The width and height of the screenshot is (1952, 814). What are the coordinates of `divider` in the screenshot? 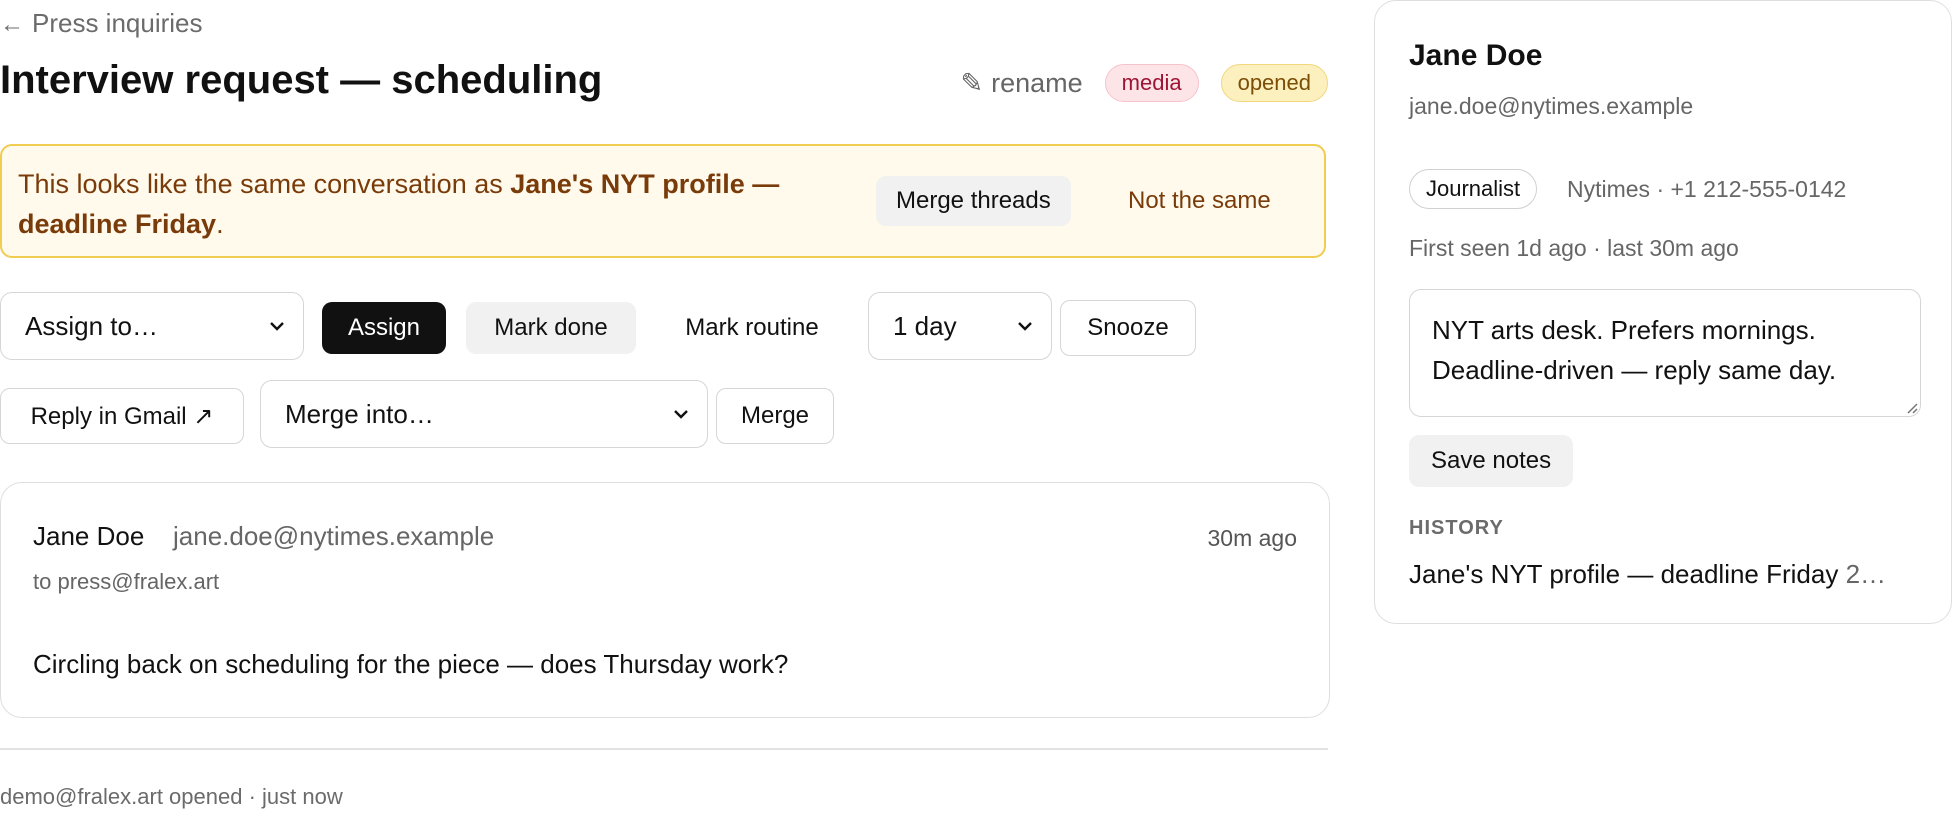 It's located at (664, 749).